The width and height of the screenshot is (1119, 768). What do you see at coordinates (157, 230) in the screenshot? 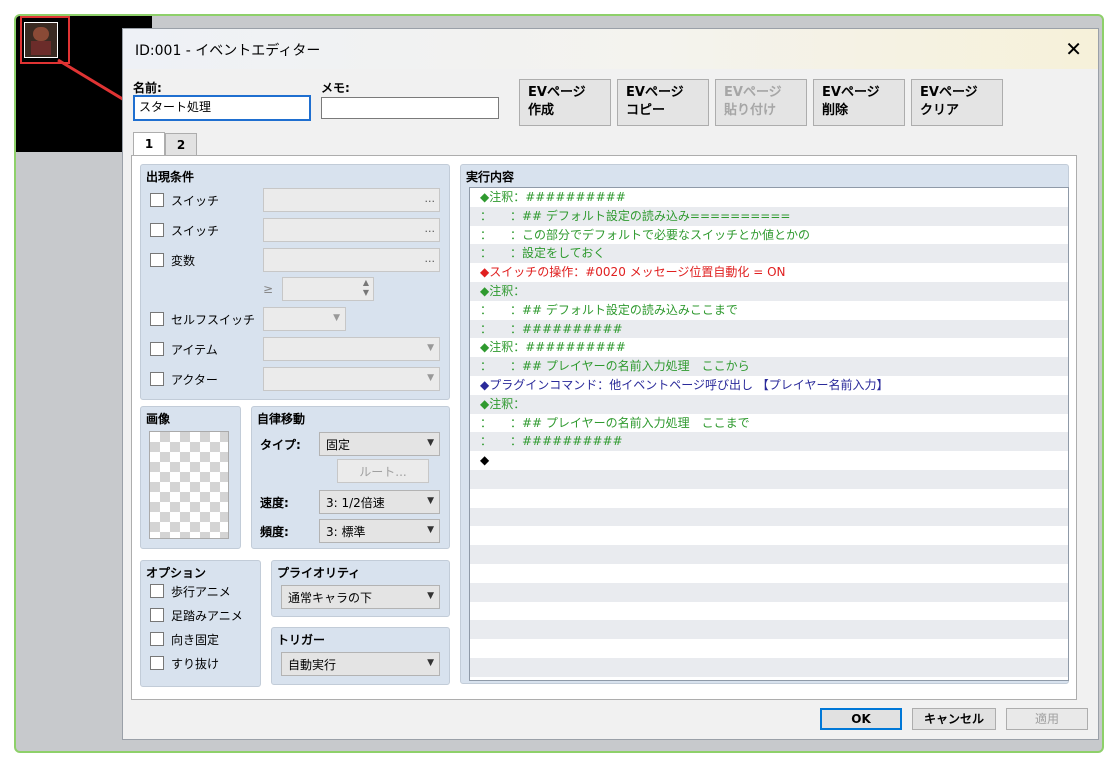
I see `switch2-checkbox` at bounding box center [157, 230].